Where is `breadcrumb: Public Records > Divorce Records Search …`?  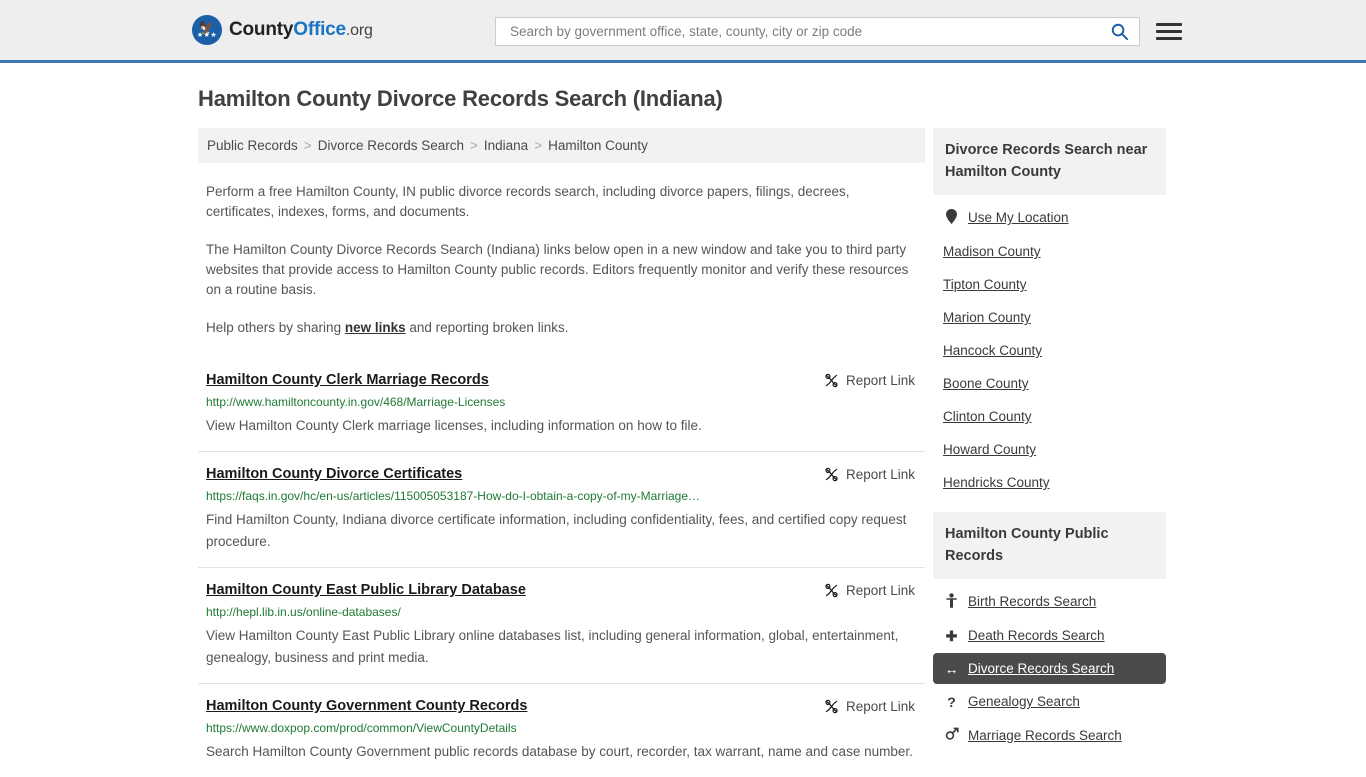 breadcrumb: Public Records > Divorce Records Search … is located at coordinates (561, 145).